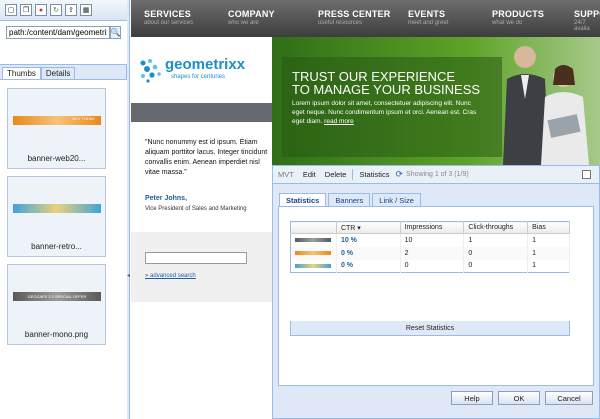 Image resolution: width=600 pixels, height=419 pixels. Describe the element at coordinates (496, 240) in the screenshot. I see `clicks-value: 1` at that location.